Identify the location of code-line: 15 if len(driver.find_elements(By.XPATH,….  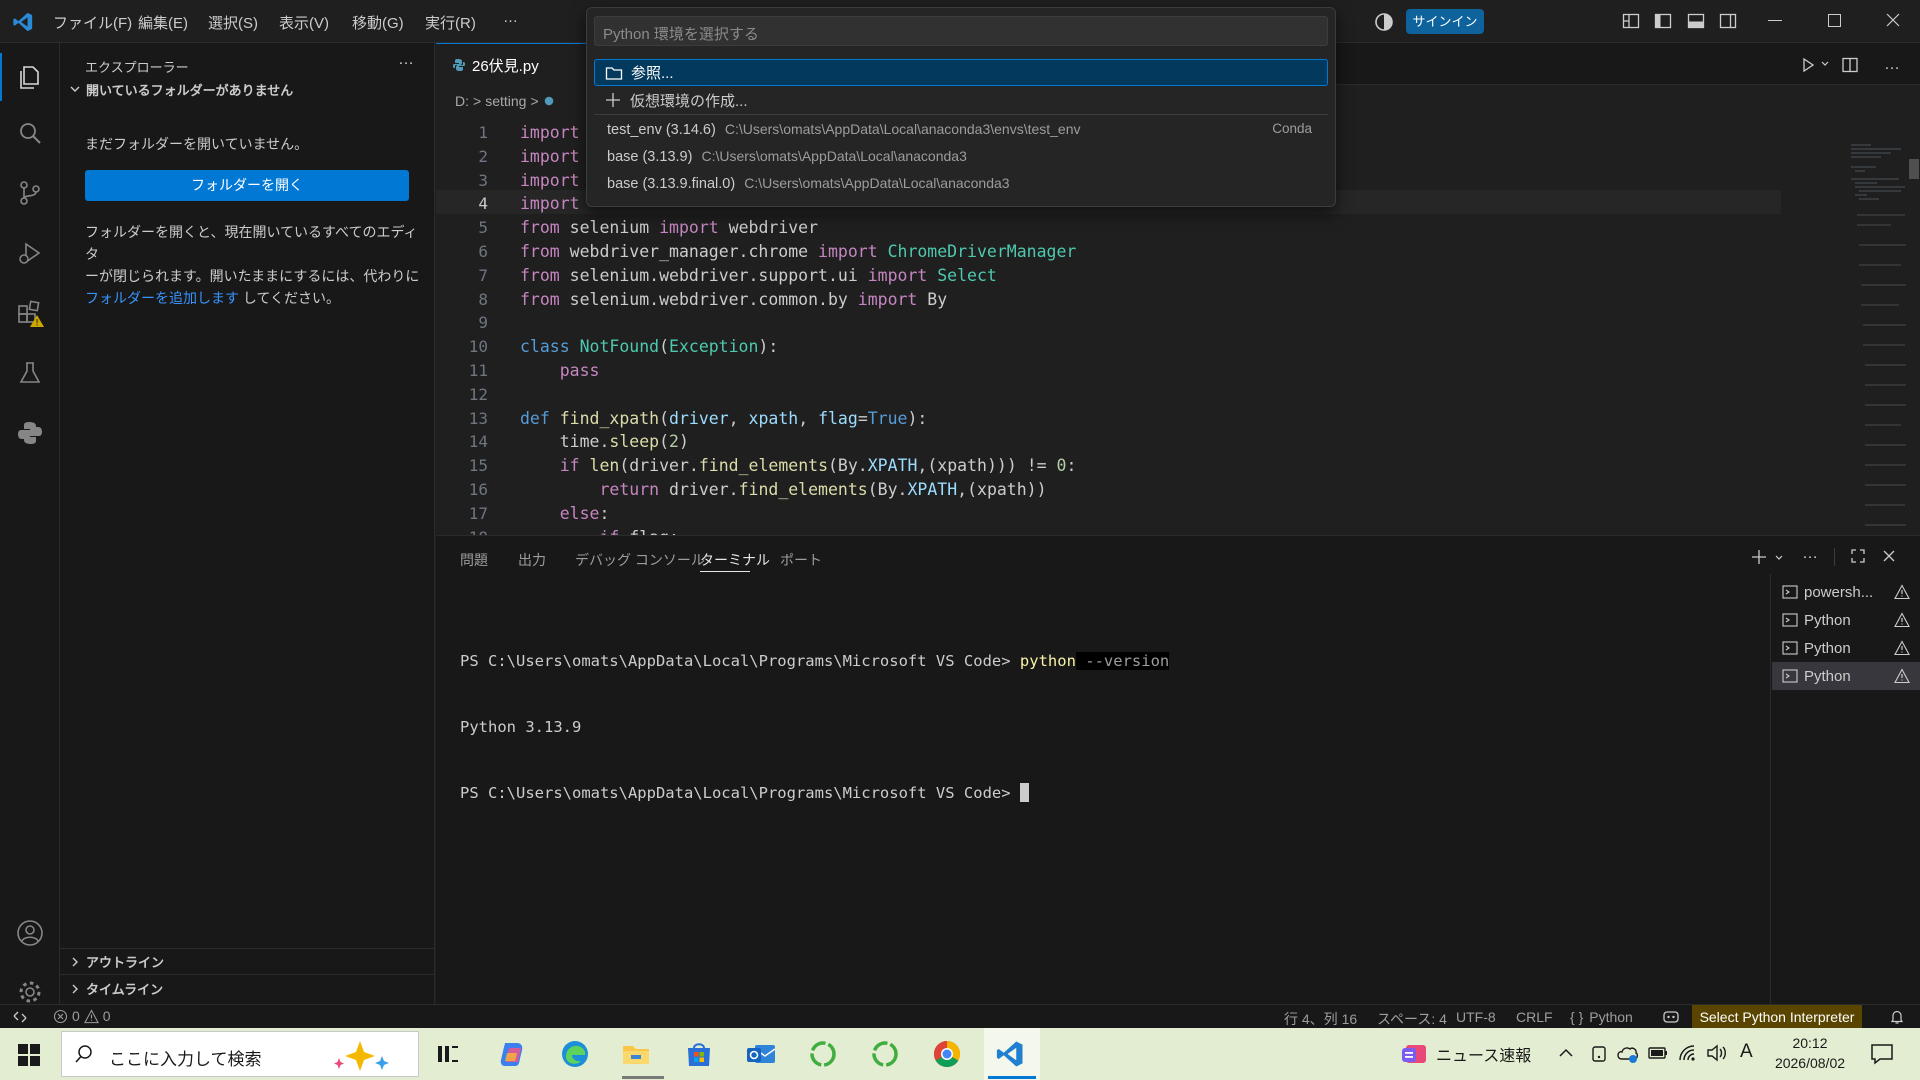
(1108, 466).